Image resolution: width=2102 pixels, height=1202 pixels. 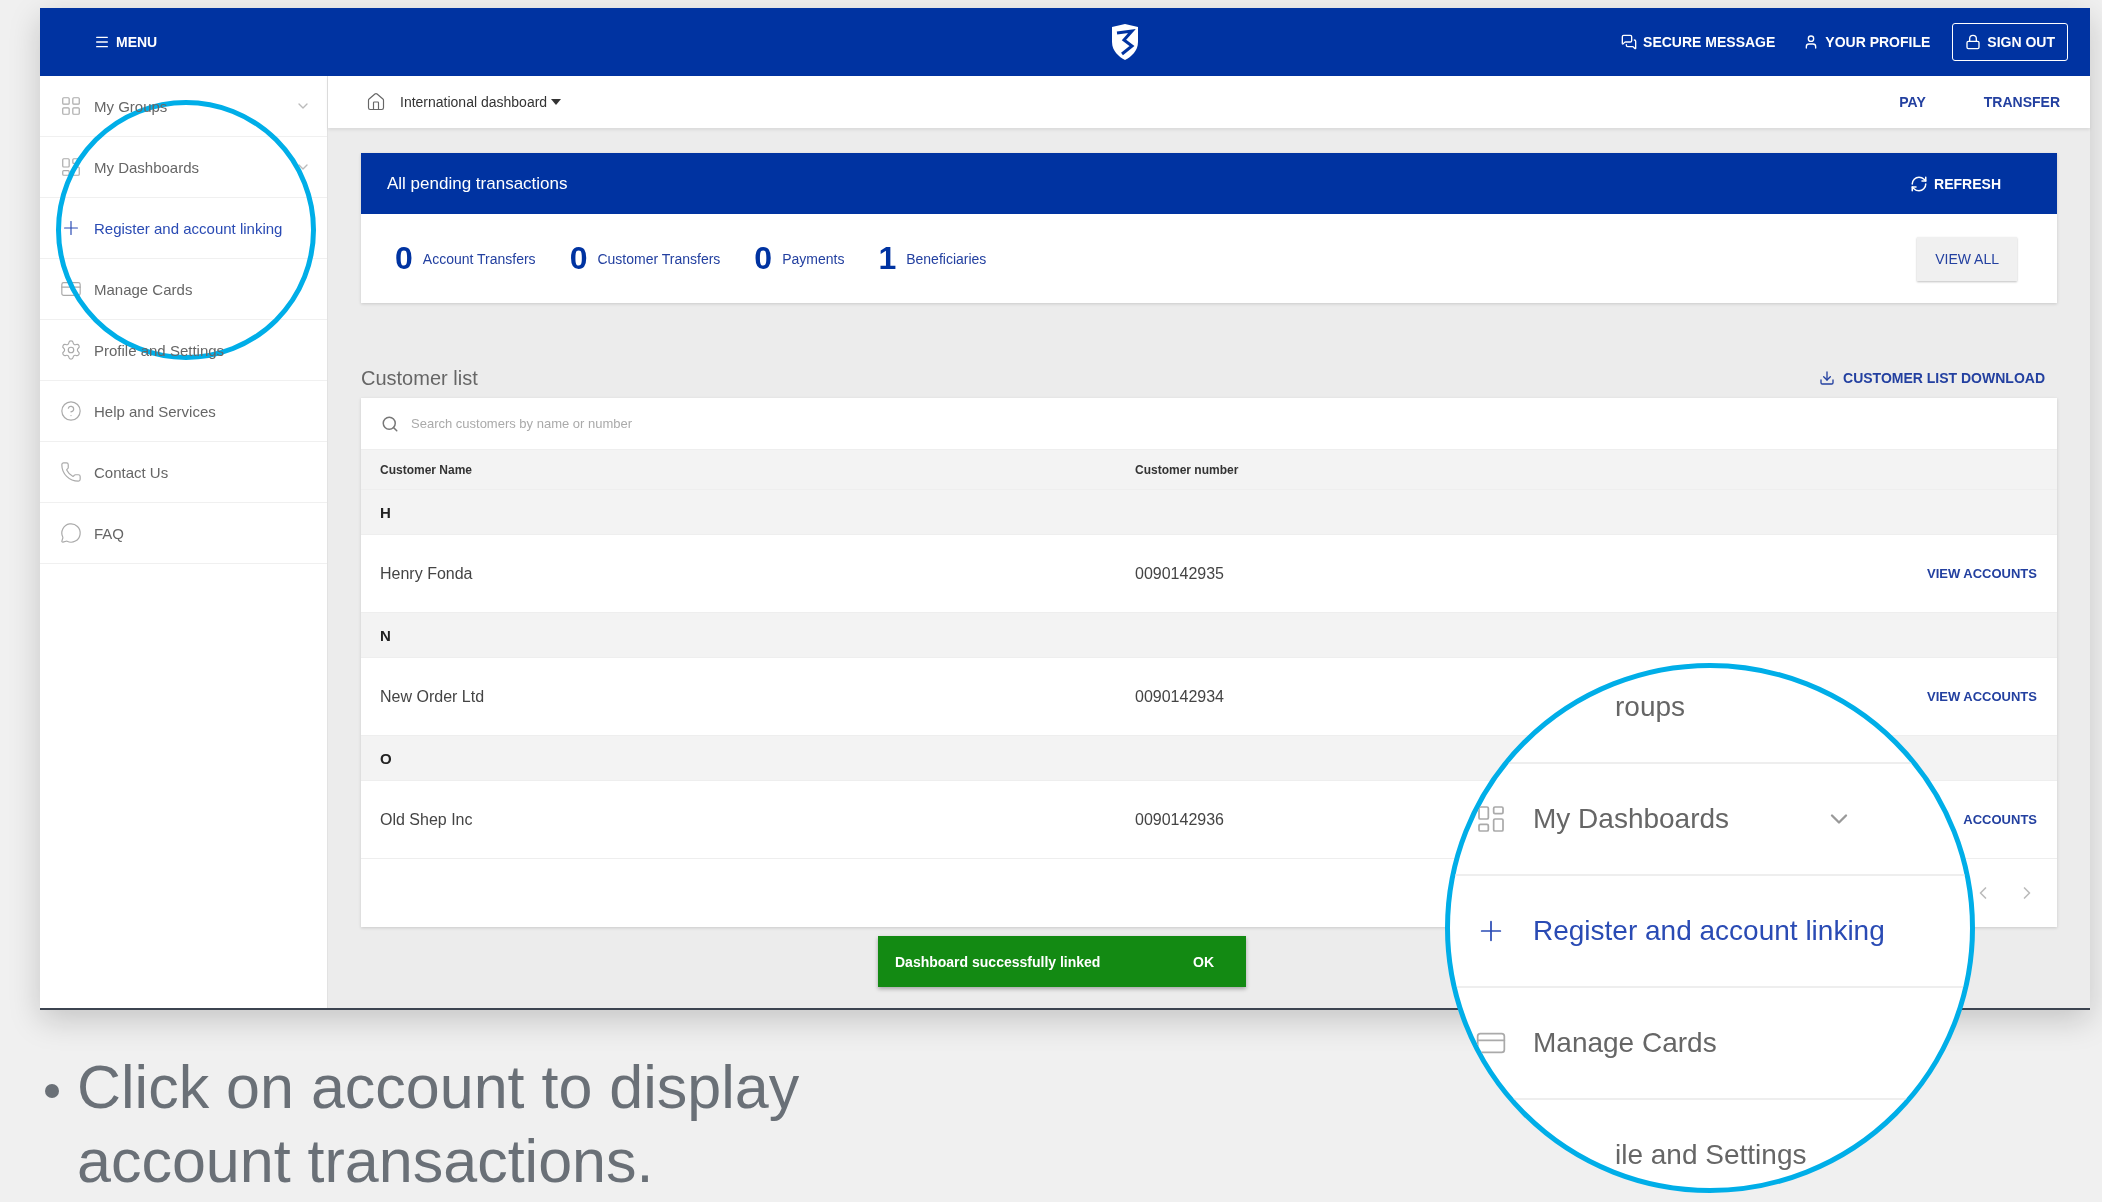 I want to click on count-label: Account Transfers, so click(x=479, y=258).